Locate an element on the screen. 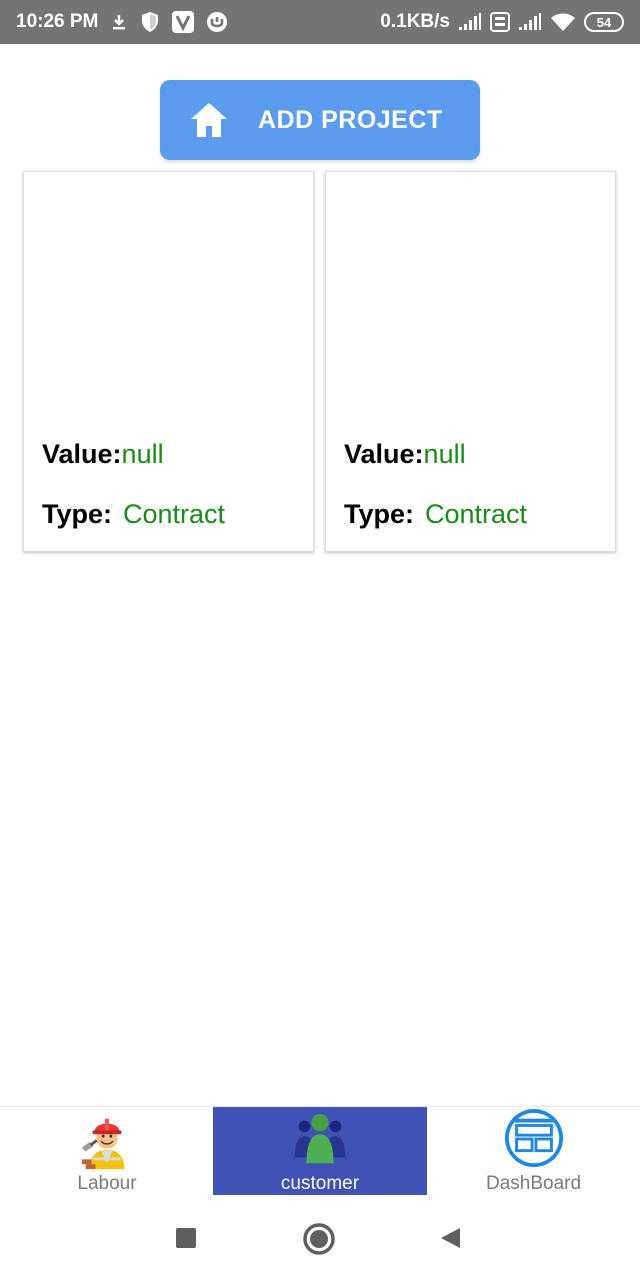  add-project-label: ADD PROJECT is located at coordinates (350, 119).